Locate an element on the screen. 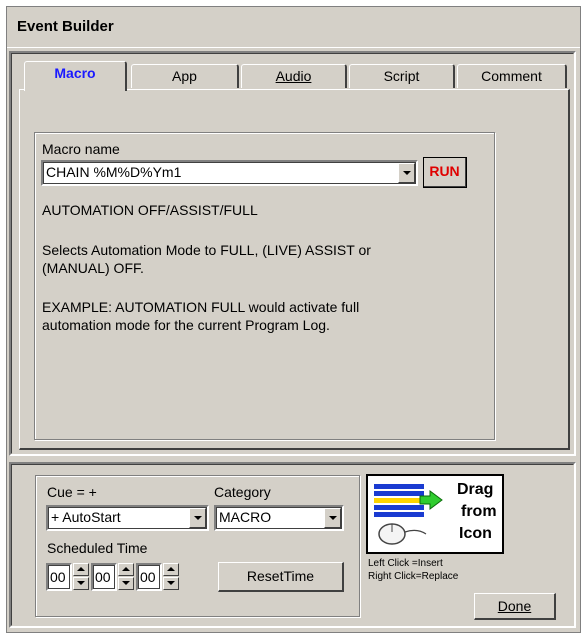 The image size is (587, 639). tab-audio: Audio is located at coordinates (294, 76).